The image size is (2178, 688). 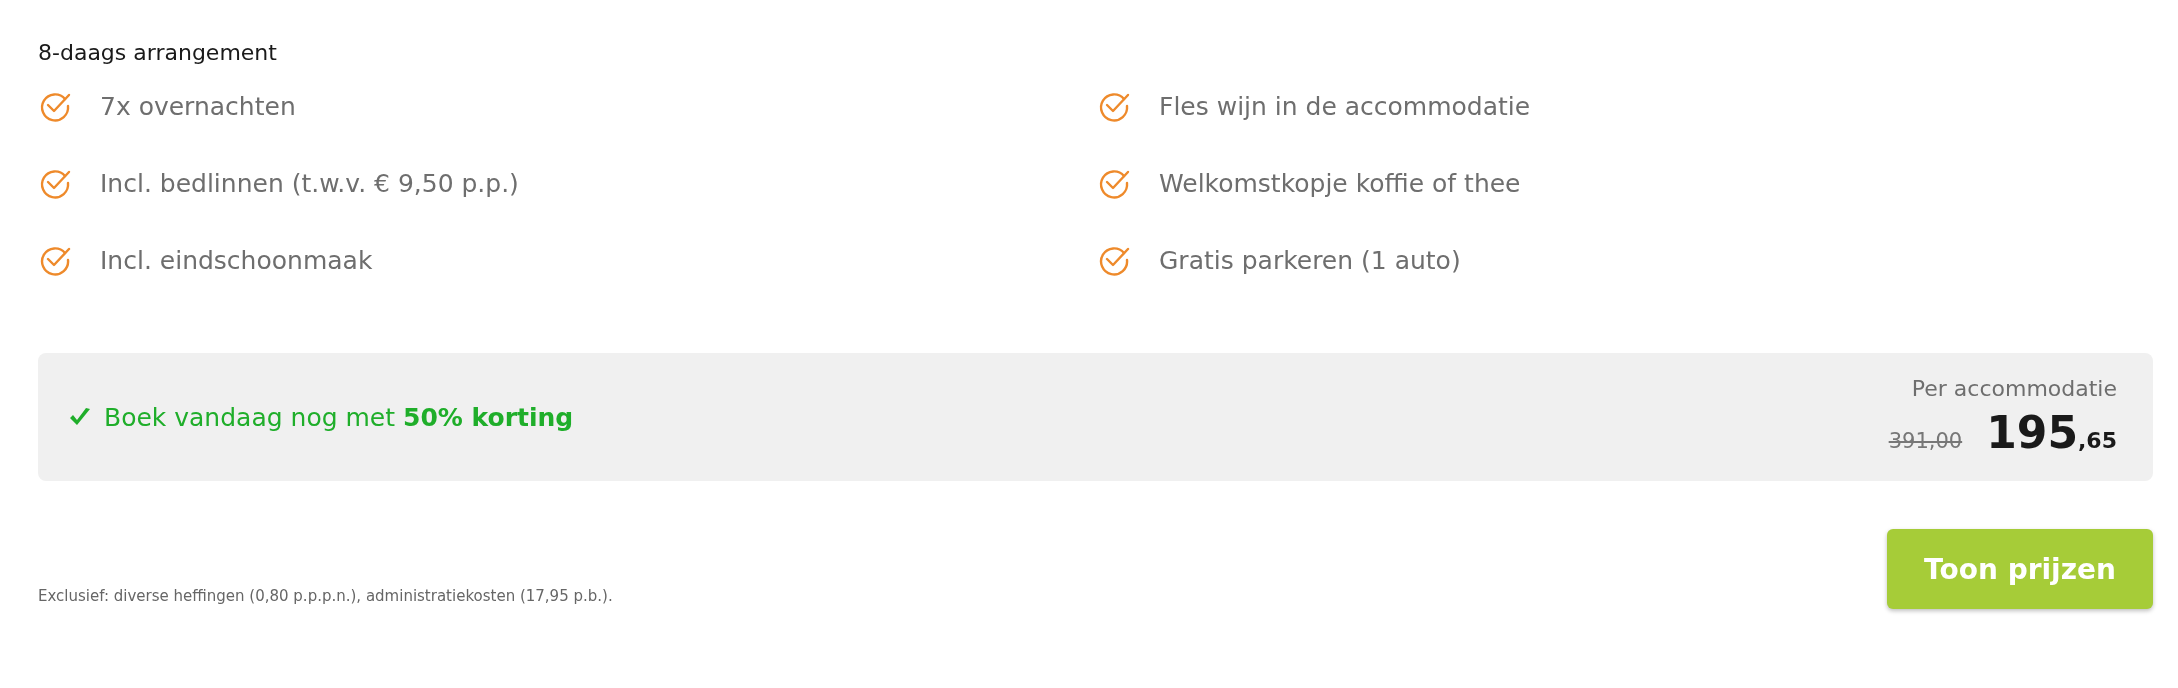 What do you see at coordinates (309, 183) in the screenshot?
I see `feature-label: Incl. bedlinnen (t.w.v. € 9,50 p.p.)` at bounding box center [309, 183].